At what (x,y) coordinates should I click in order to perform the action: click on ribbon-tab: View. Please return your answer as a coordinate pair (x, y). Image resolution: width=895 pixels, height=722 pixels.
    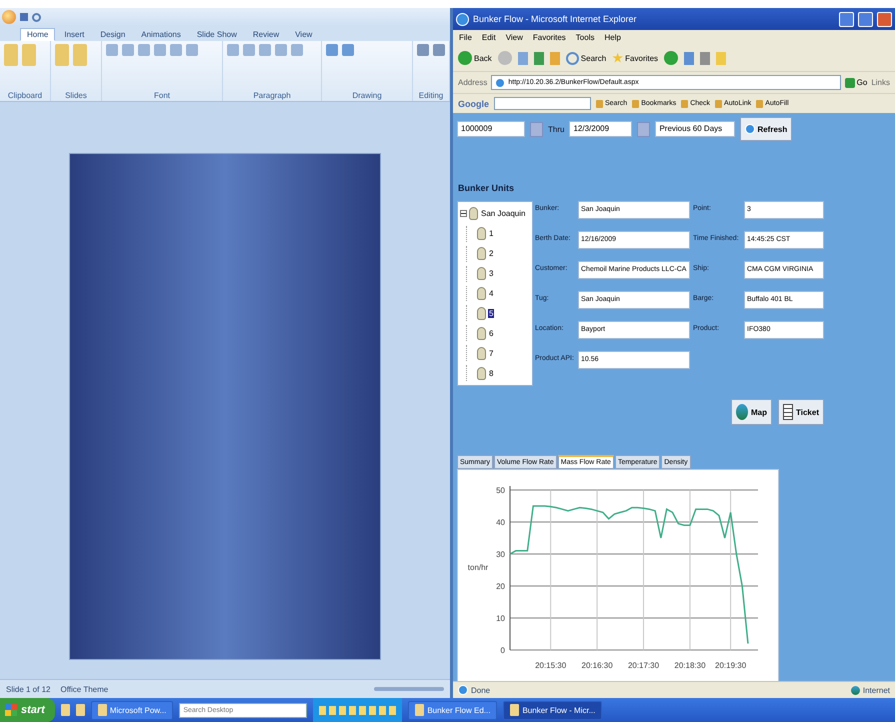
    Looking at the image, I should click on (304, 34).